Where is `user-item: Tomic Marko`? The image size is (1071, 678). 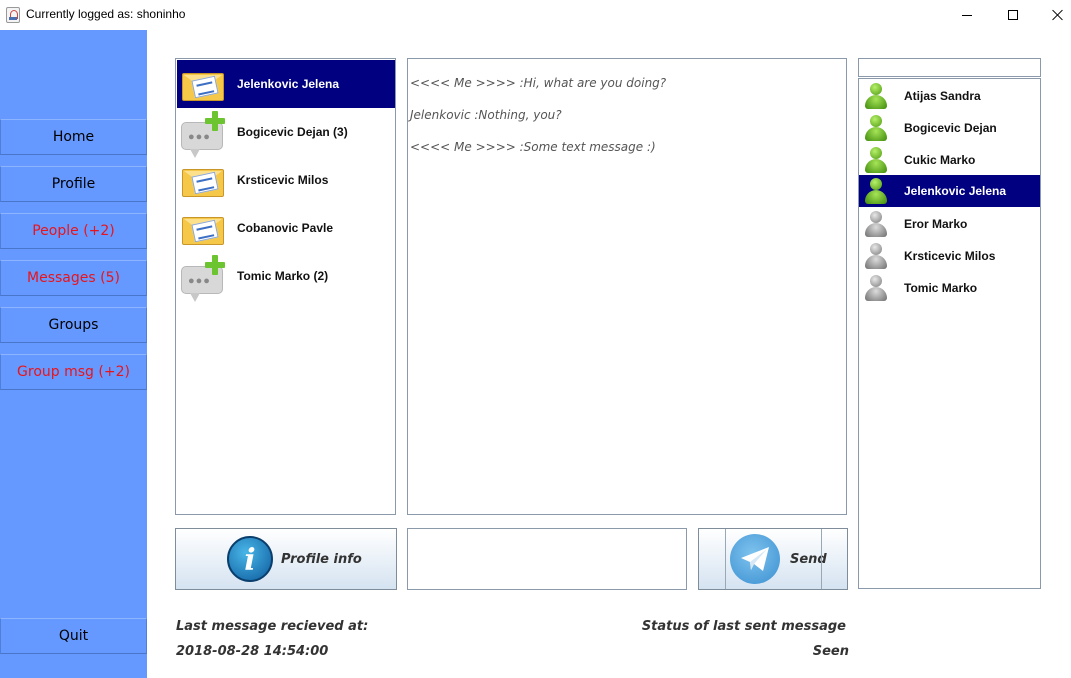
user-item: Tomic Marko is located at coordinates (949, 288).